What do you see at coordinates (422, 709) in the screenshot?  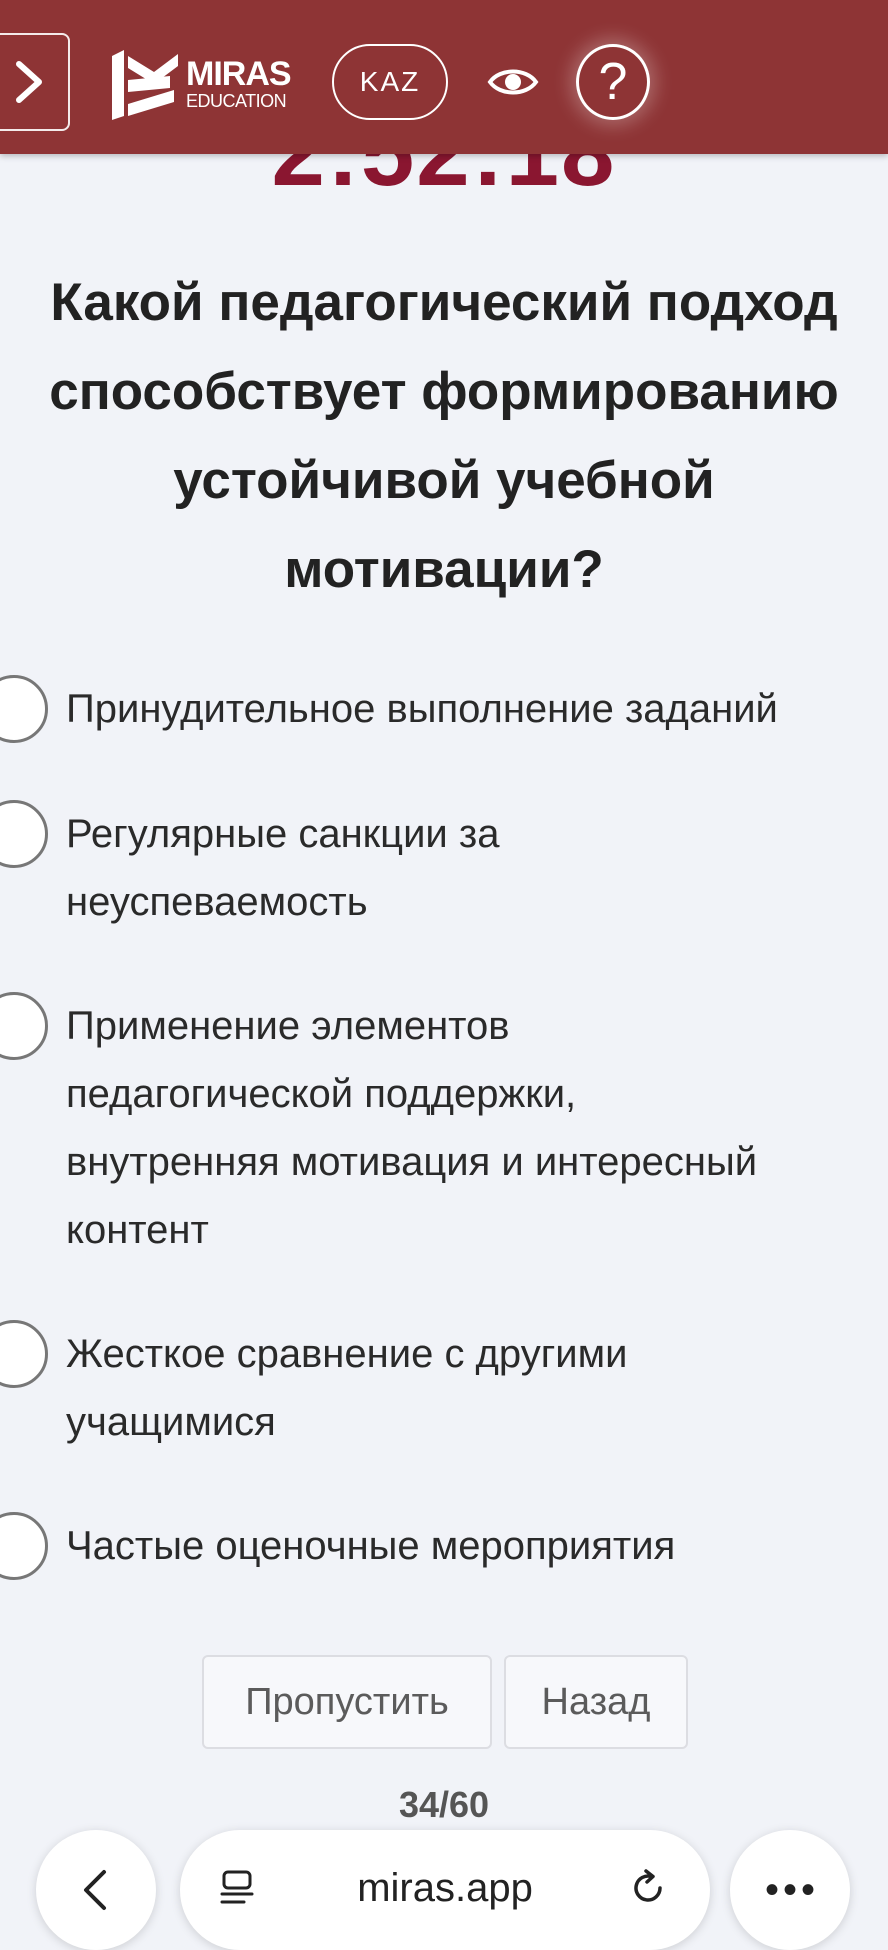 I see `answer-option-label: Принудительное выполнение заданий` at bounding box center [422, 709].